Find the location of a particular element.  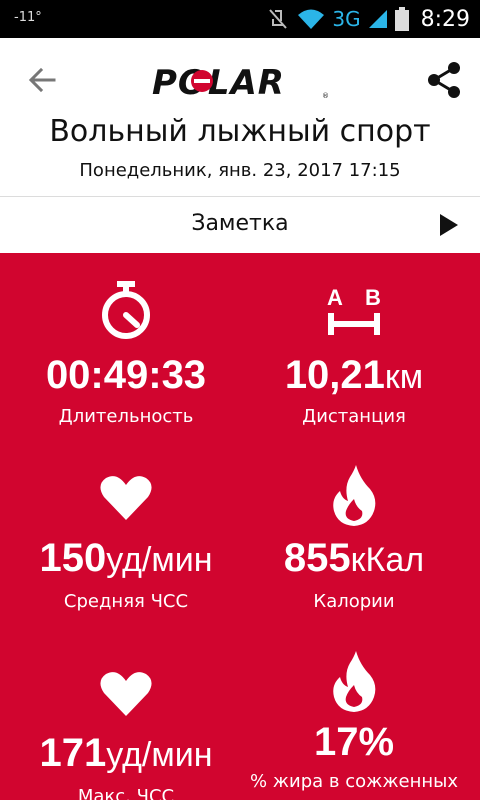

duration-label: Длительность is located at coordinates (126, 416).